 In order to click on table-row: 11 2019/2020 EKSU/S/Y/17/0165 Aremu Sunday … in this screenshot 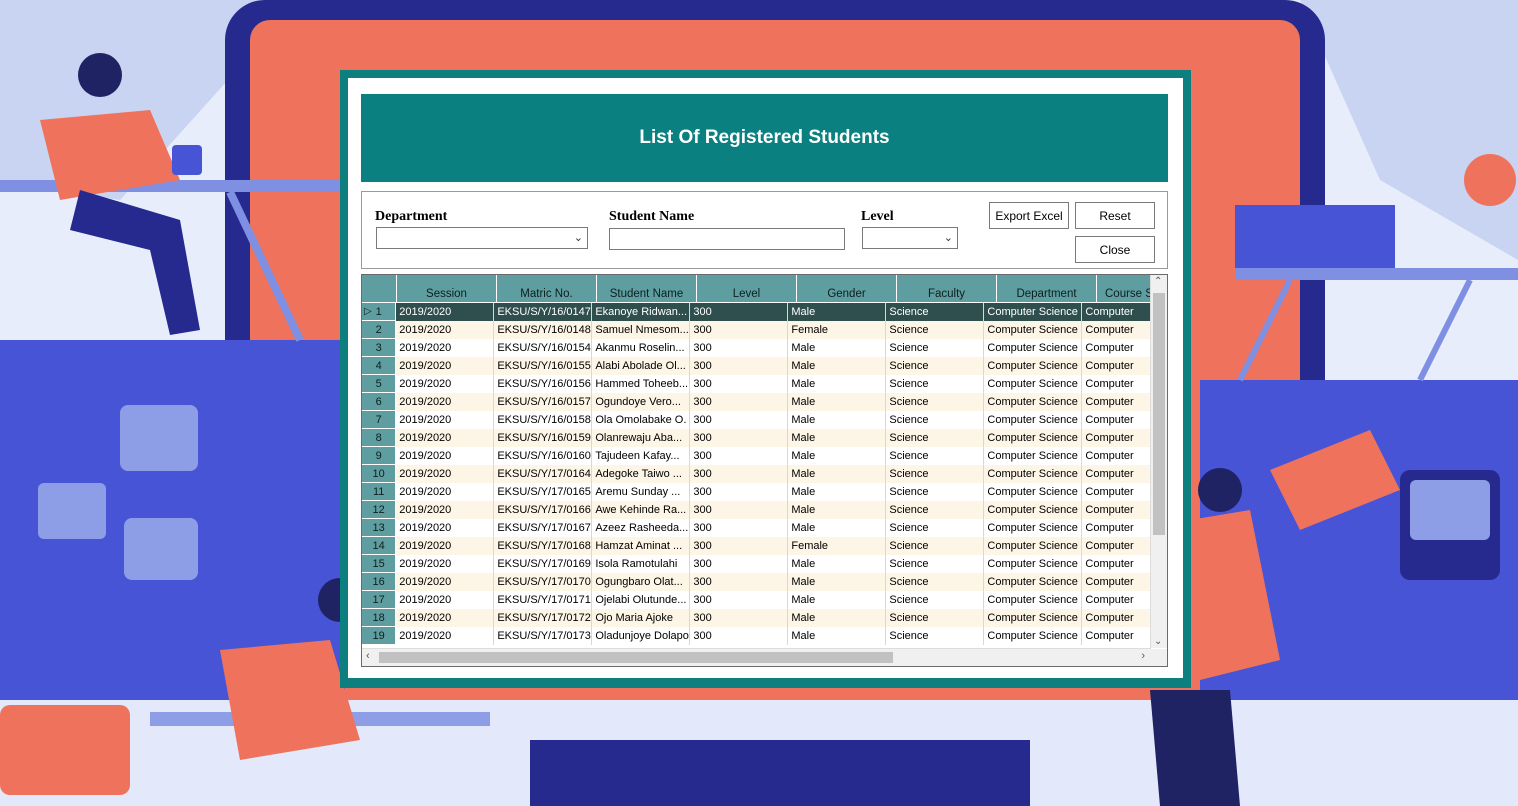, I will do `click(757, 492)`.